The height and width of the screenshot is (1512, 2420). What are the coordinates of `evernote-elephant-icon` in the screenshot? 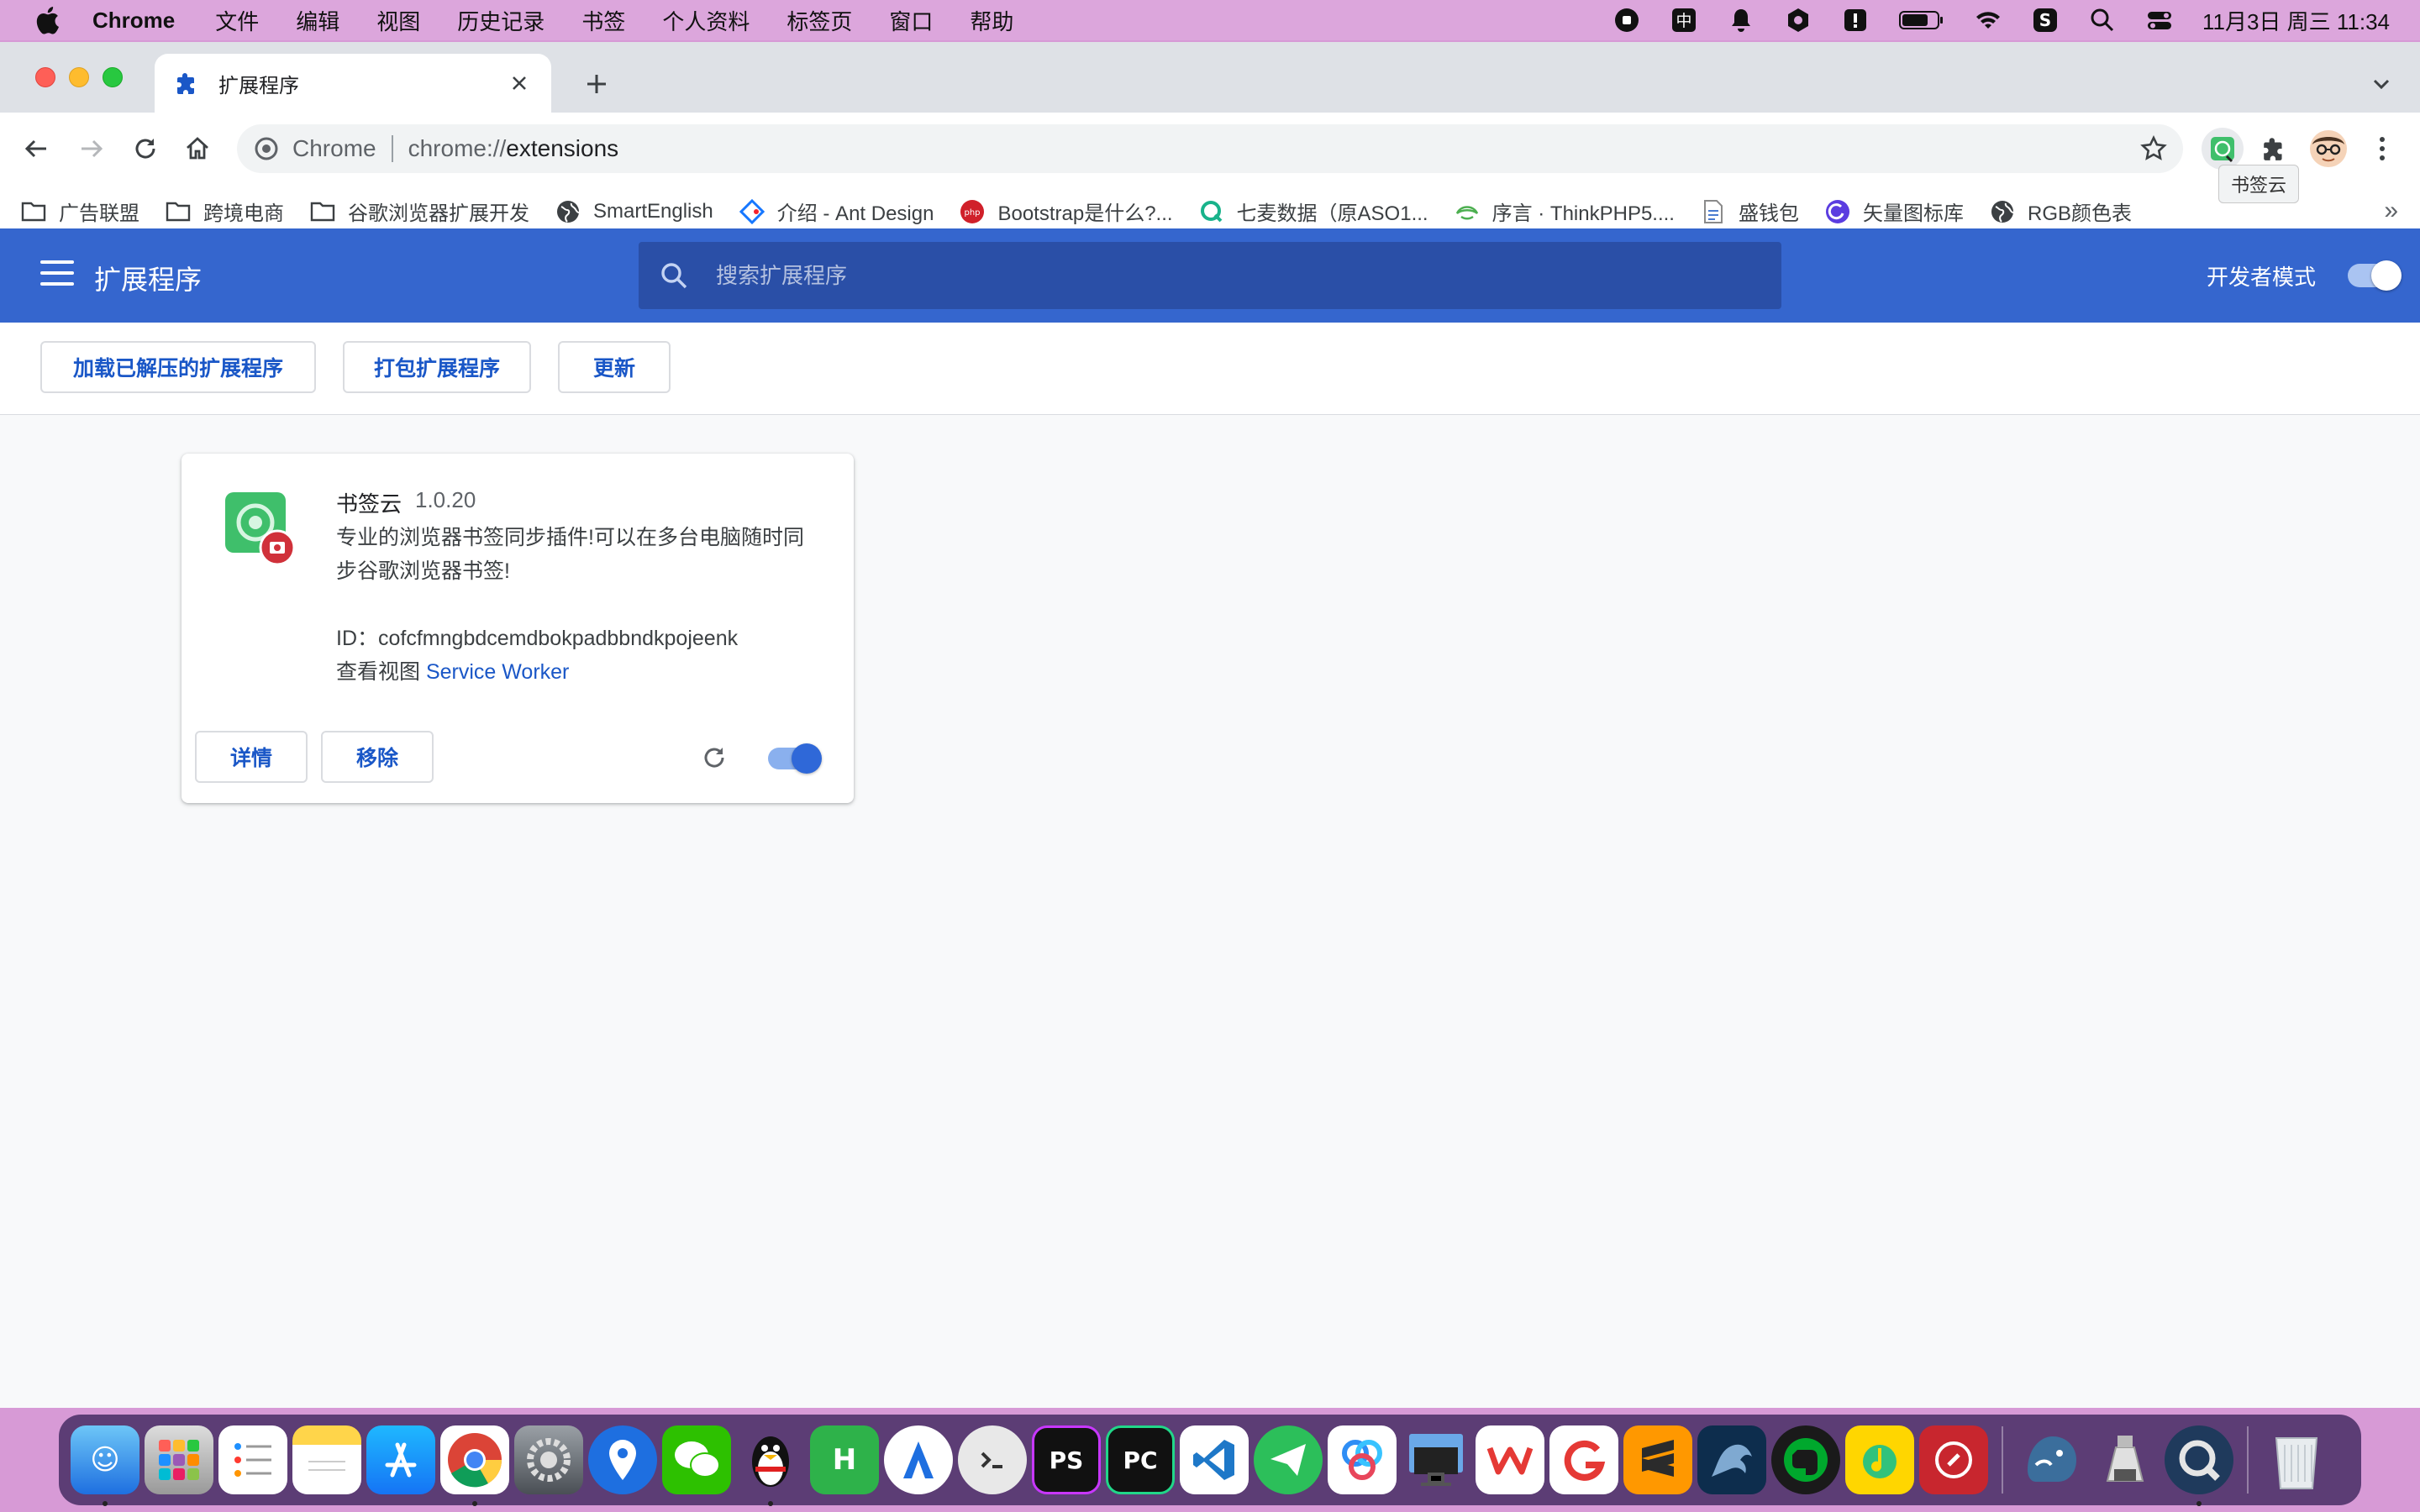 It's located at (1805, 1459).